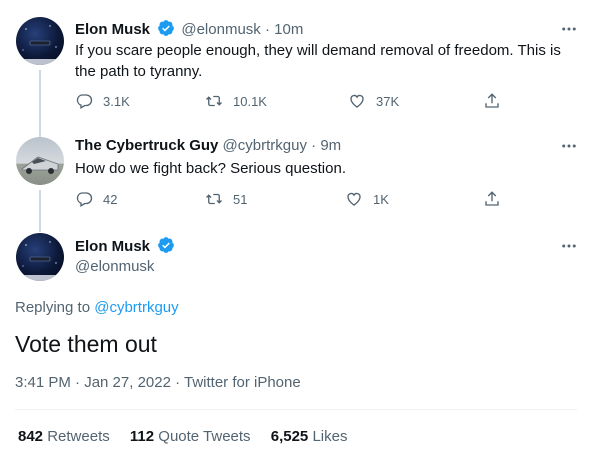 This screenshot has height=465, width=592. I want to click on tweet-header: Elon Musk @elonmusk · 10m, so click(189, 28).